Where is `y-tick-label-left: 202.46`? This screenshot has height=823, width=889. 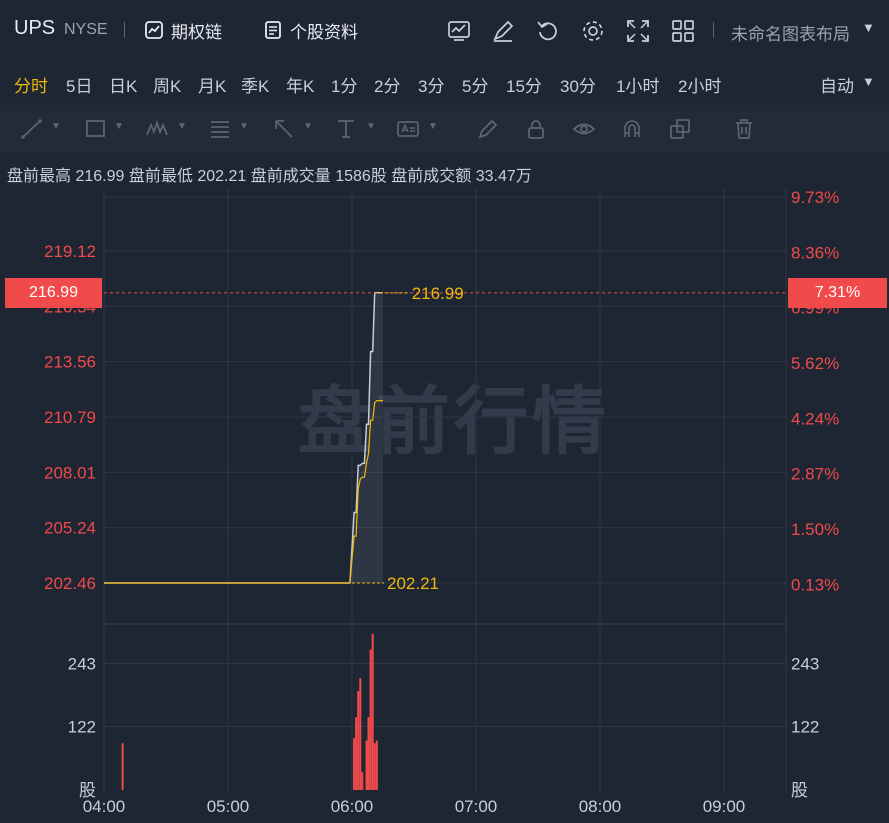
y-tick-label-left: 202.46 is located at coordinates (70, 583).